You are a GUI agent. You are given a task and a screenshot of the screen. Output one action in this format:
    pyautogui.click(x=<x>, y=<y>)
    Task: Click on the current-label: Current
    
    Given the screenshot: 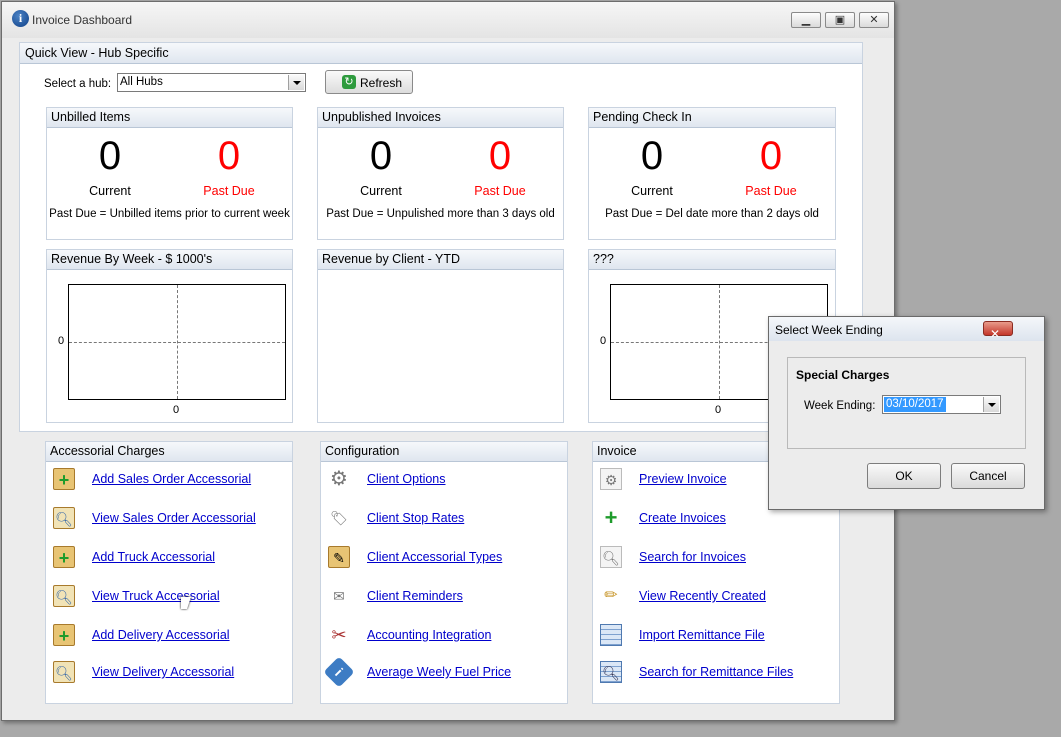 What is the action you would take?
    pyautogui.click(x=652, y=191)
    